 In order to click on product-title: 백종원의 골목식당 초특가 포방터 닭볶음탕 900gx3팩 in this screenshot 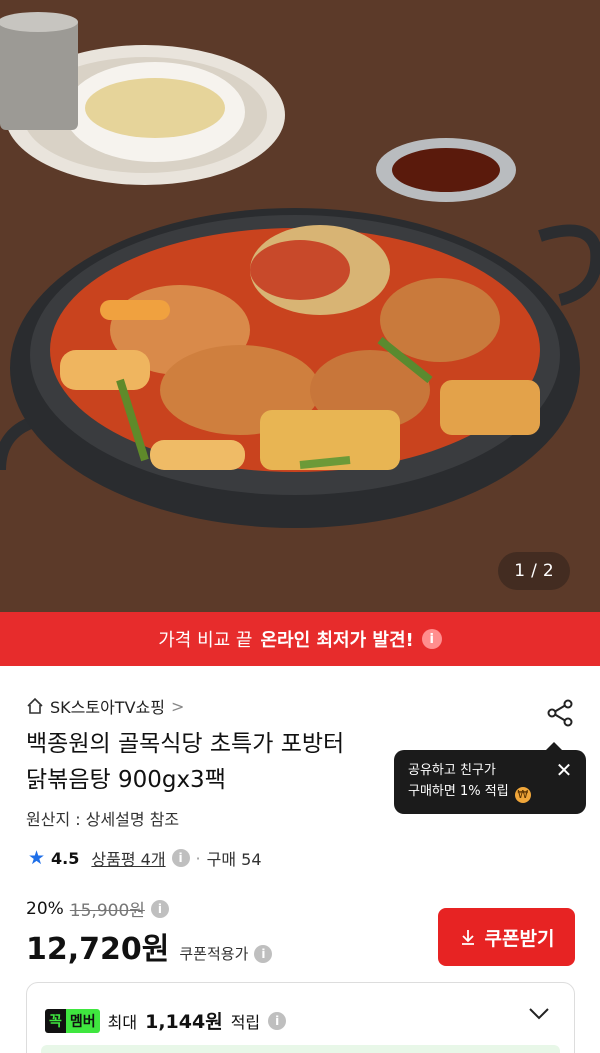, I will do `click(236, 762)`.